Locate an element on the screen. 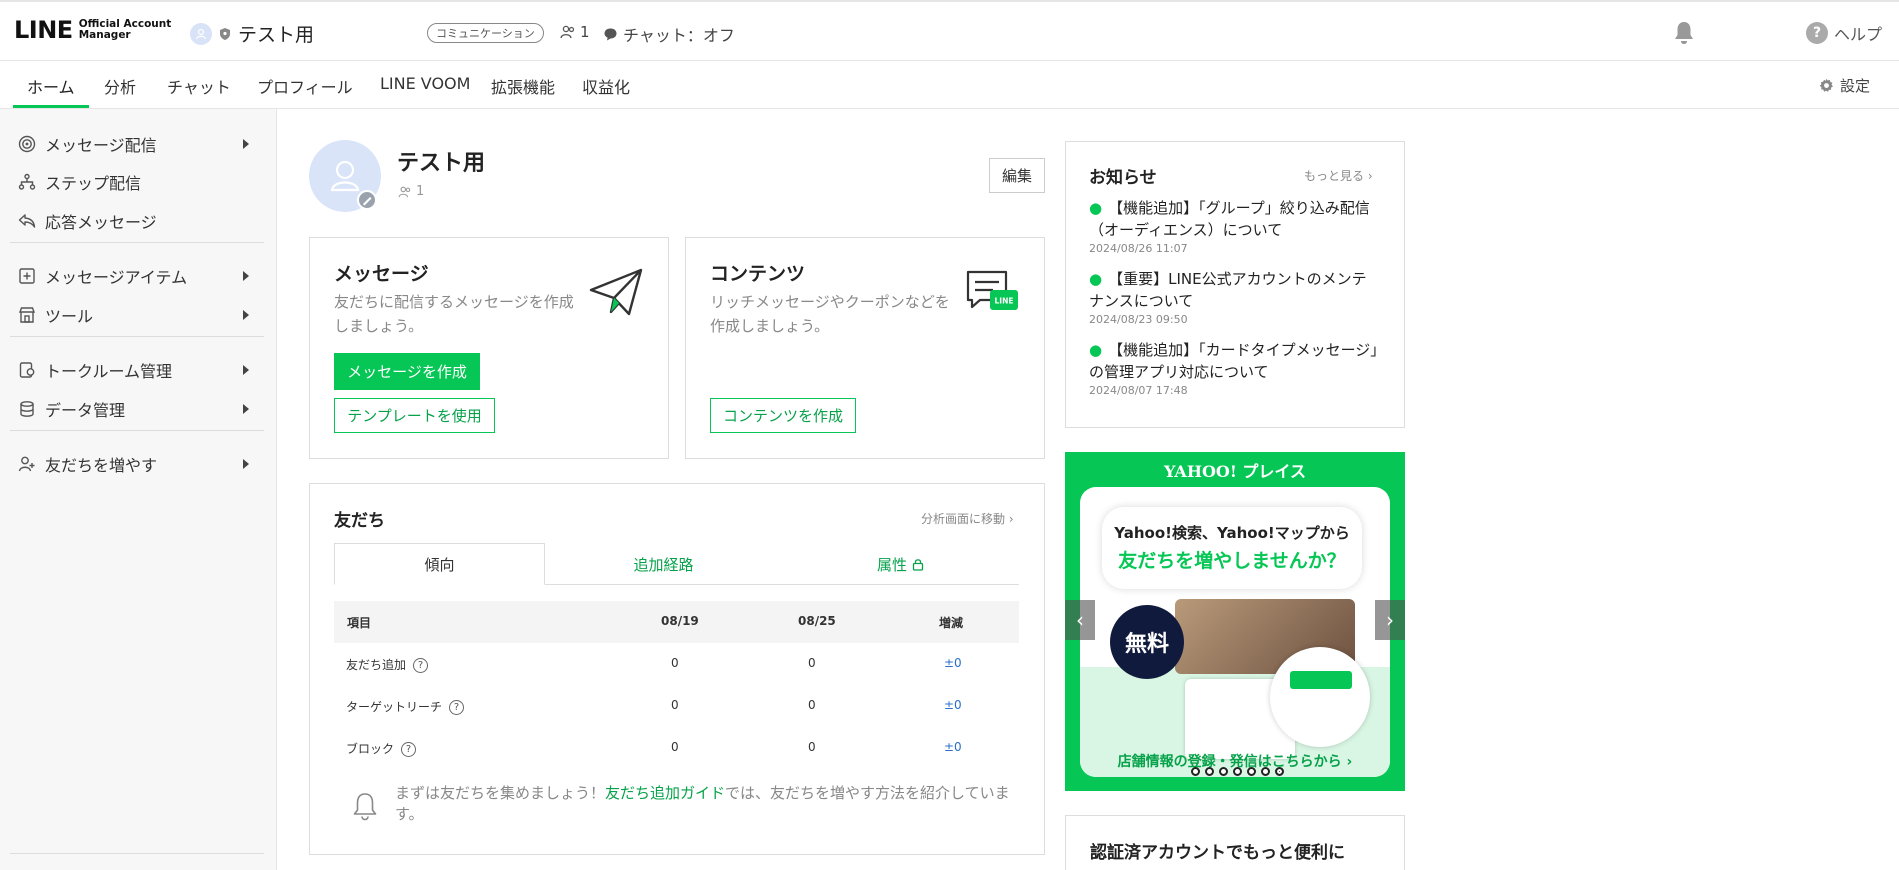 The image size is (1899, 870). news-more-label: もっと見る is located at coordinates (1334, 176).